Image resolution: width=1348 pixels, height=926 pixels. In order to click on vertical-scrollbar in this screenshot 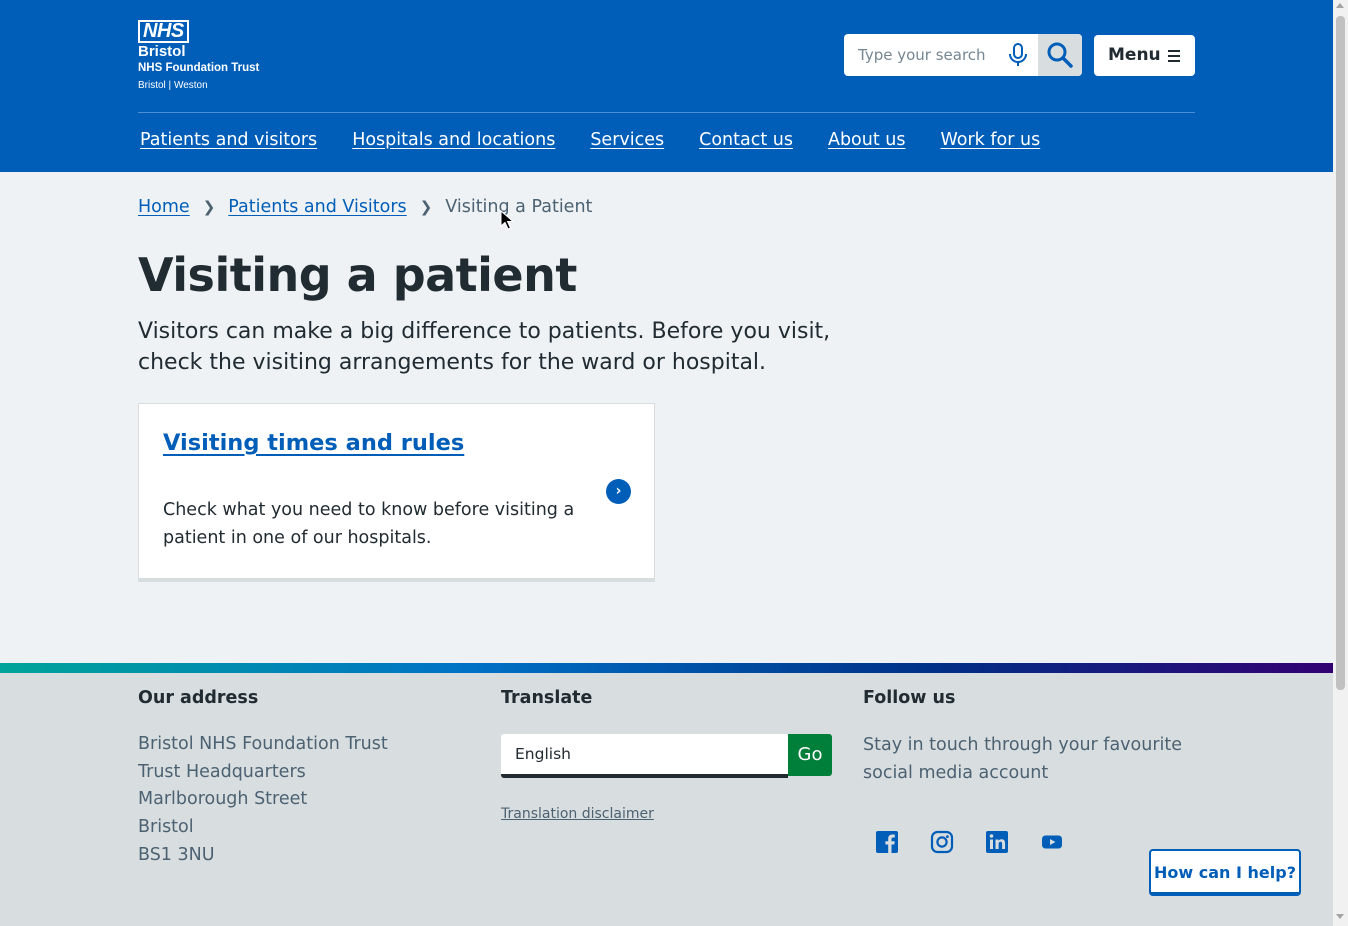, I will do `click(1340, 463)`.